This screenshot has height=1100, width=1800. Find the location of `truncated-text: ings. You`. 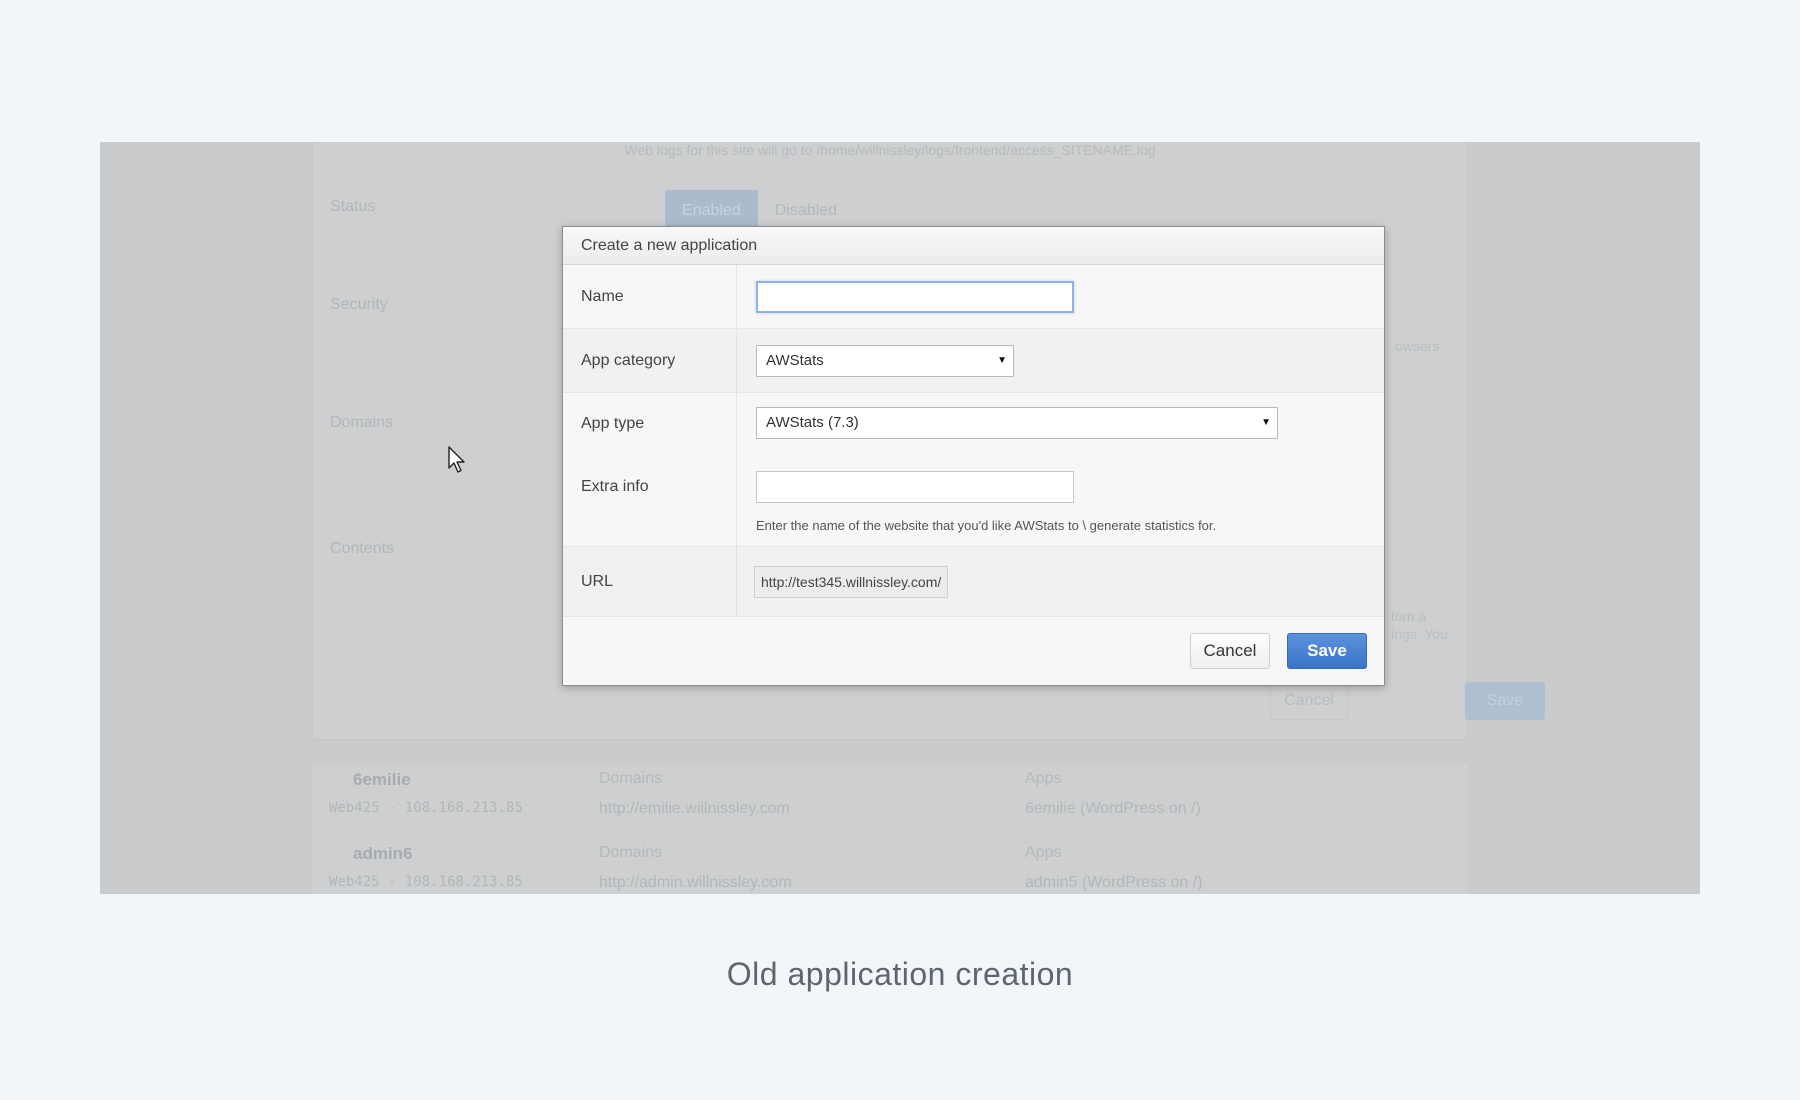

truncated-text: ings. You is located at coordinates (1419, 634).